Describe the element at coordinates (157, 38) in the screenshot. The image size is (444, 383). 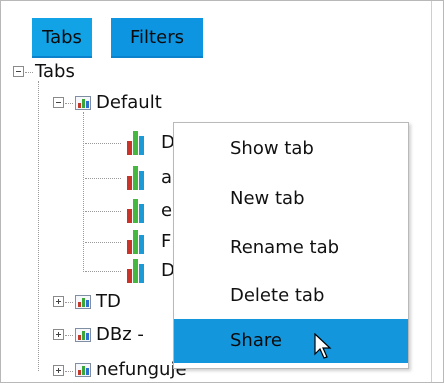
I see `tab-filters: Filters` at that location.